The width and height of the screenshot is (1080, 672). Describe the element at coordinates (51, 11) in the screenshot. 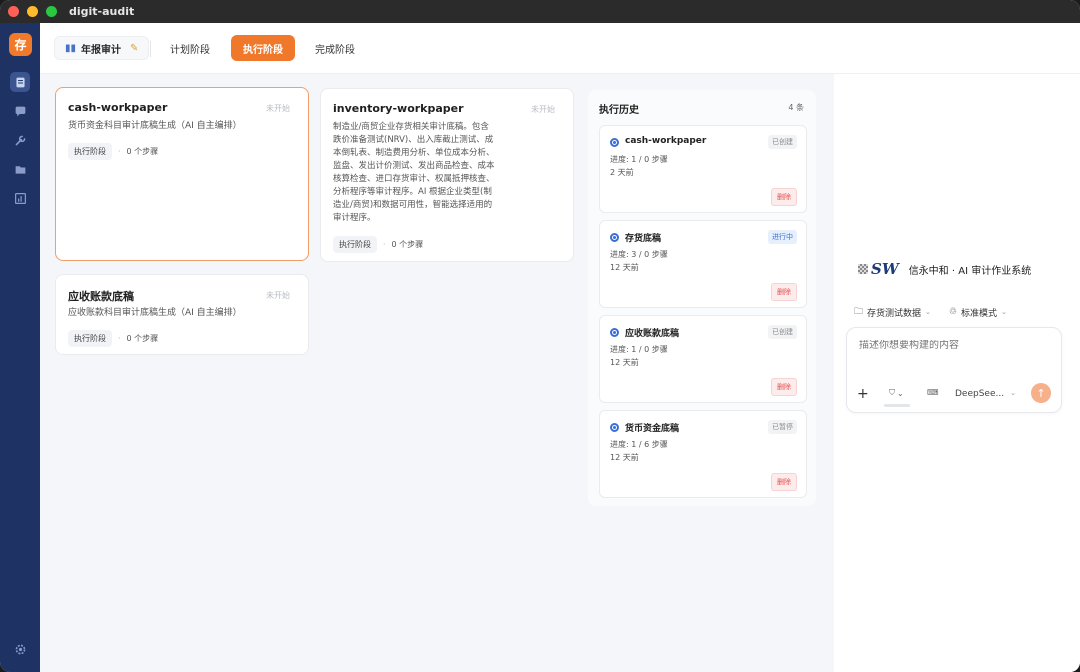

I see `zoom-window-button` at that location.